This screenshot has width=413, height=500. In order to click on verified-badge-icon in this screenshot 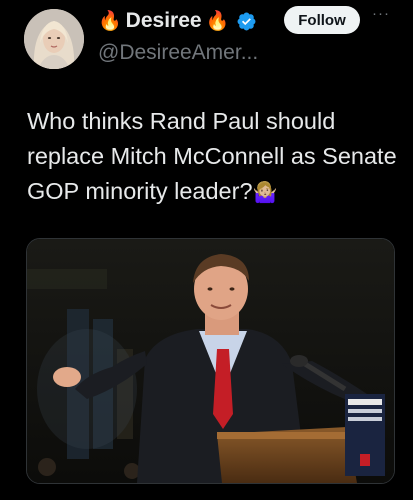, I will do `click(246, 21)`.